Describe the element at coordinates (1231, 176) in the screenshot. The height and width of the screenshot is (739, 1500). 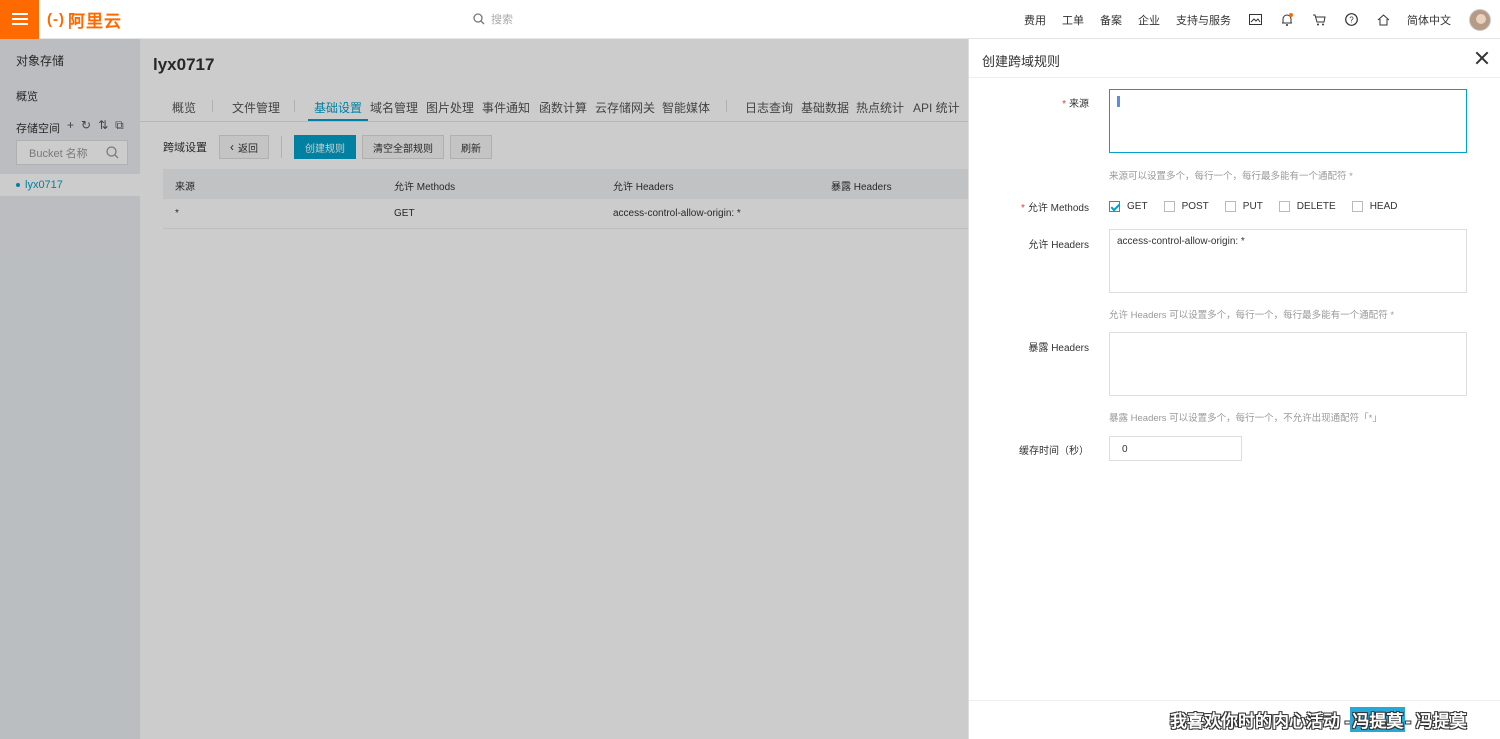
I see `origin-hint: 来源可以设置多个，每行一个，每行最多能有一个通配符 *` at that location.